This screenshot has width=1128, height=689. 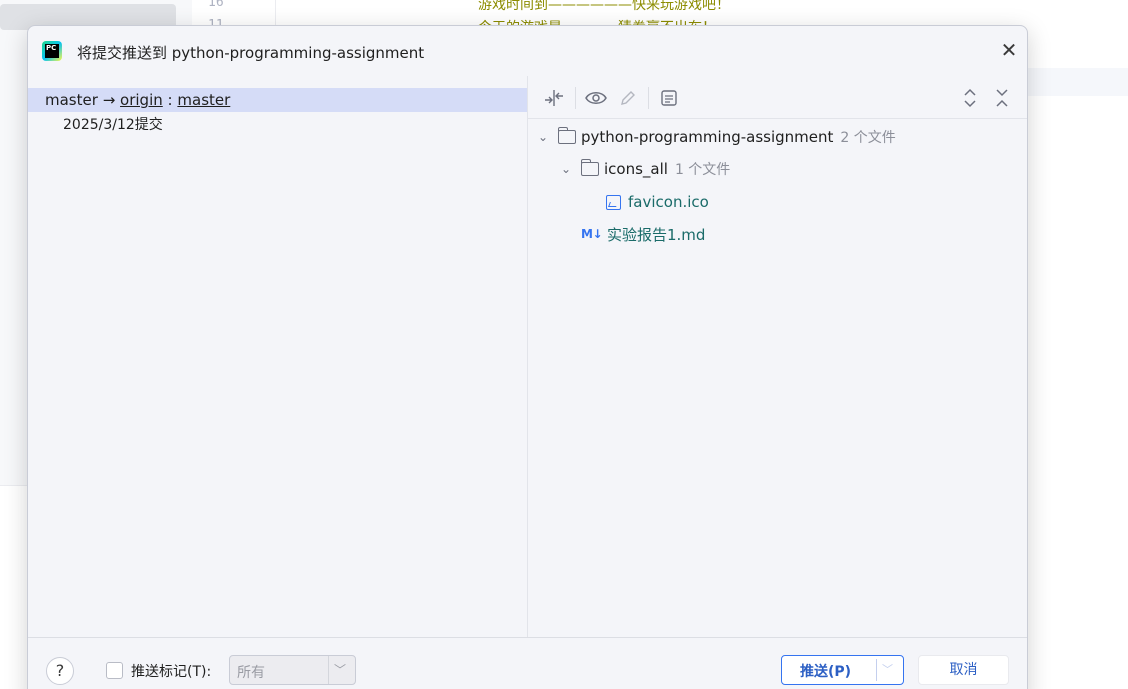 What do you see at coordinates (963, 670) in the screenshot?
I see `cancel-button: 取消` at bounding box center [963, 670].